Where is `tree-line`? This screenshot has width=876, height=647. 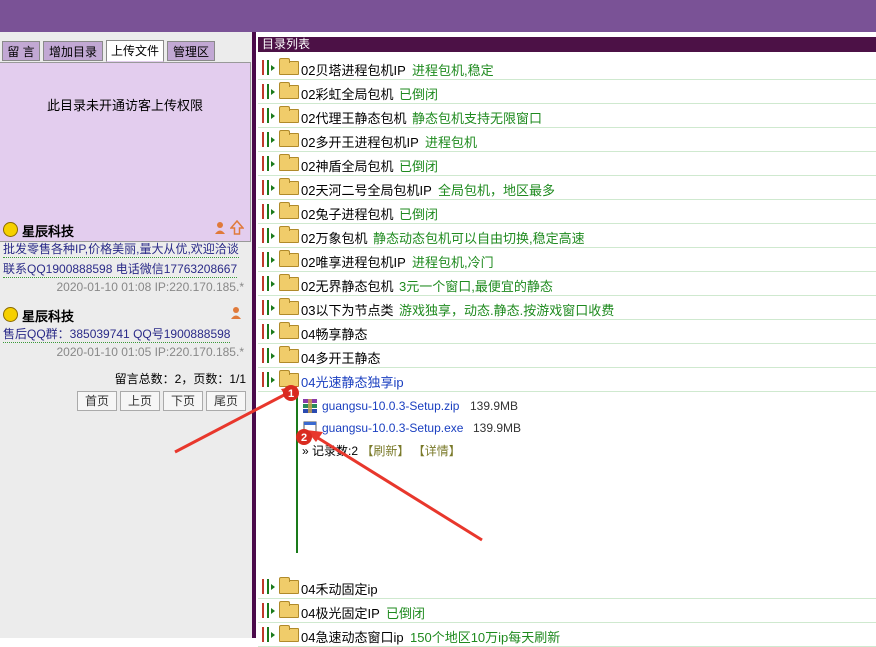 tree-line is located at coordinates (297, 473).